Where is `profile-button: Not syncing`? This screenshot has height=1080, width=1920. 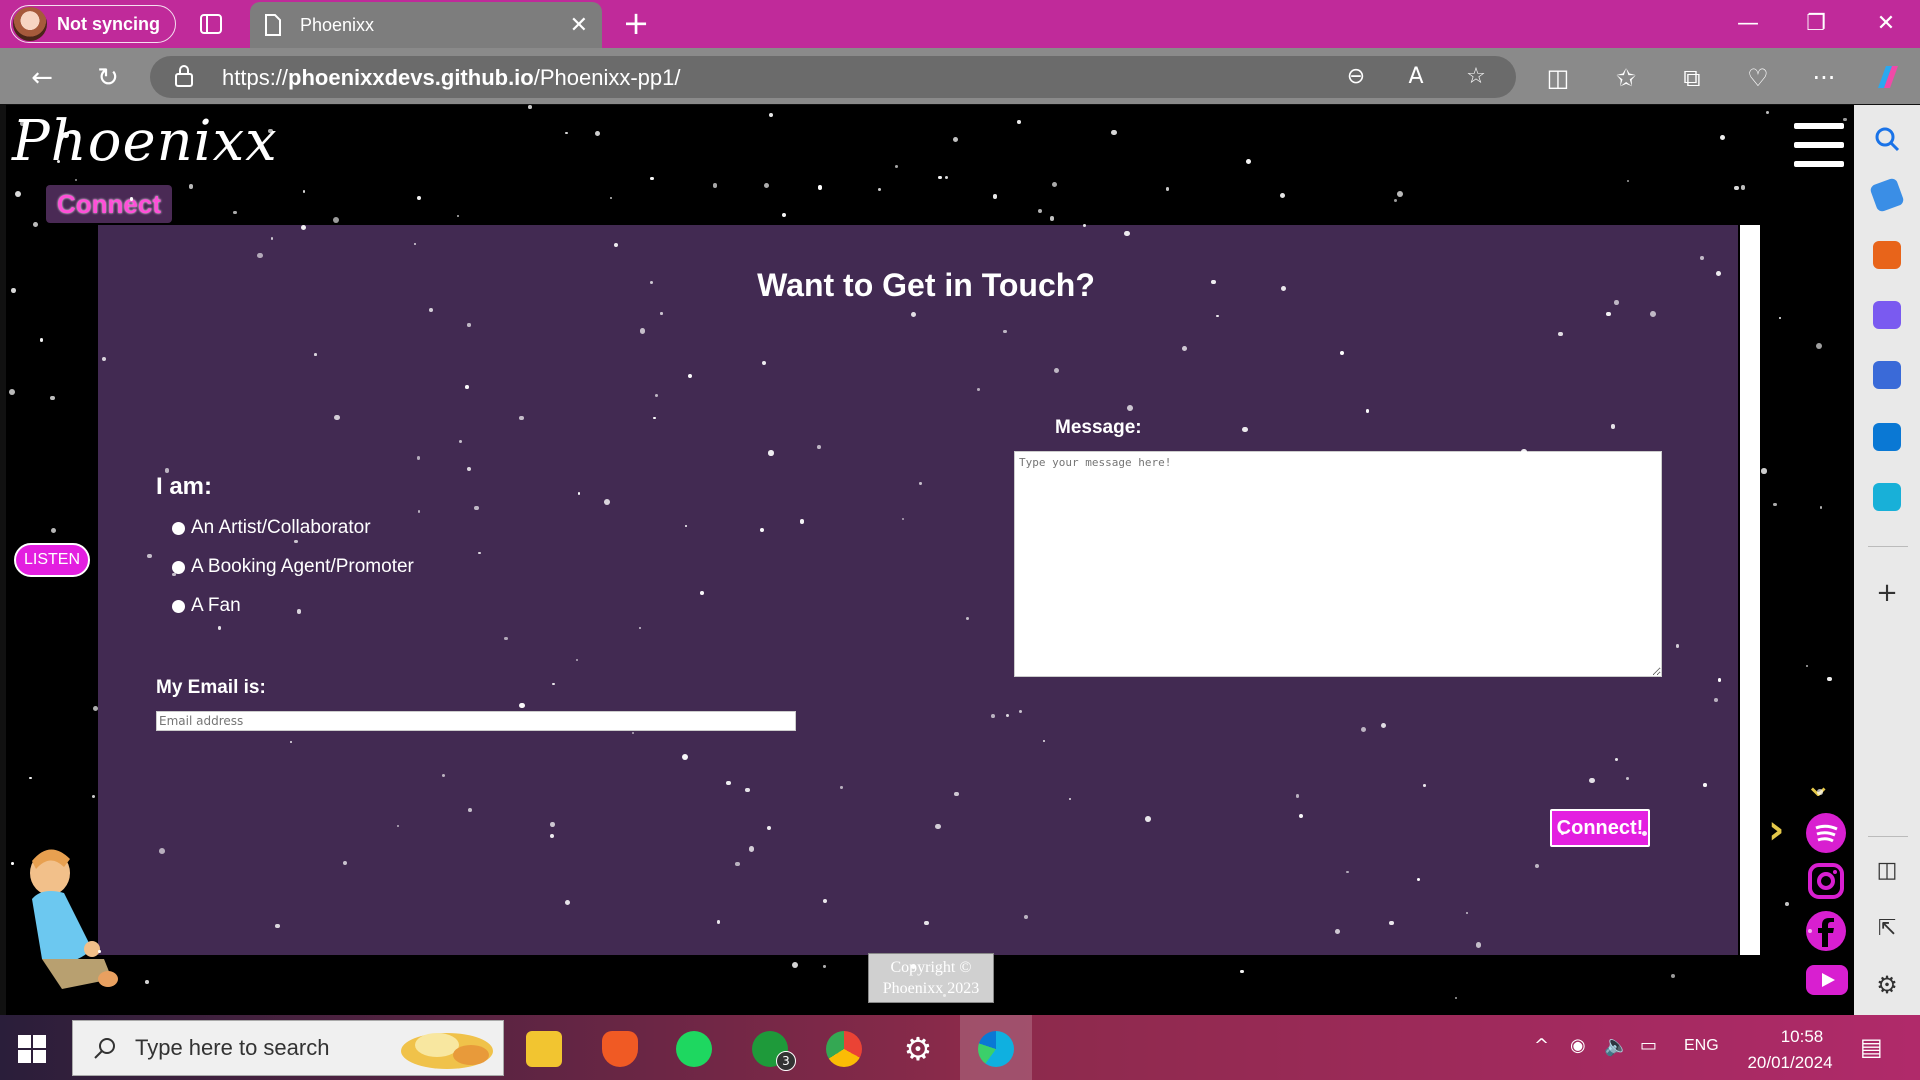
profile-button: Not syncing is located at coordinates (93, 24).